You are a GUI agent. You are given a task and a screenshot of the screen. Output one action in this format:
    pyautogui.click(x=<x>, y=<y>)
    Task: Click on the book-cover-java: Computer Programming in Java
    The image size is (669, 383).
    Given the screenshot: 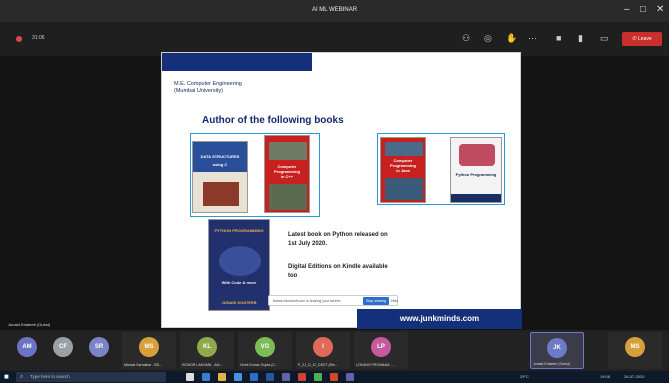 What is the action you would take?
    pyautogui.click(x=403, y=170)
    